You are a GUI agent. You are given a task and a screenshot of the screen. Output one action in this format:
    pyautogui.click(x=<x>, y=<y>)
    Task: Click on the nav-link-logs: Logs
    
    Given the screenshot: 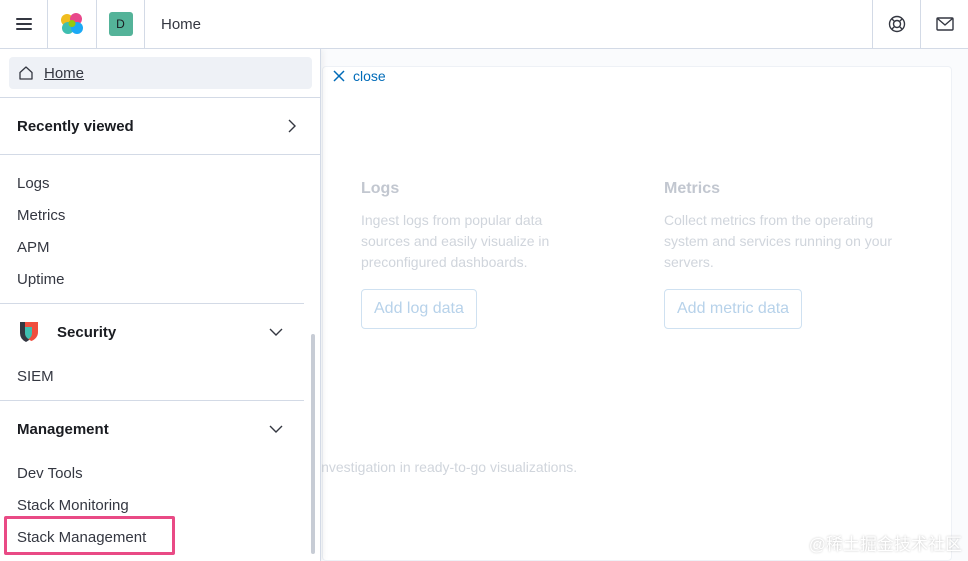 What is the action you would take?
    pyautogui.click(x=33, y=183)
    